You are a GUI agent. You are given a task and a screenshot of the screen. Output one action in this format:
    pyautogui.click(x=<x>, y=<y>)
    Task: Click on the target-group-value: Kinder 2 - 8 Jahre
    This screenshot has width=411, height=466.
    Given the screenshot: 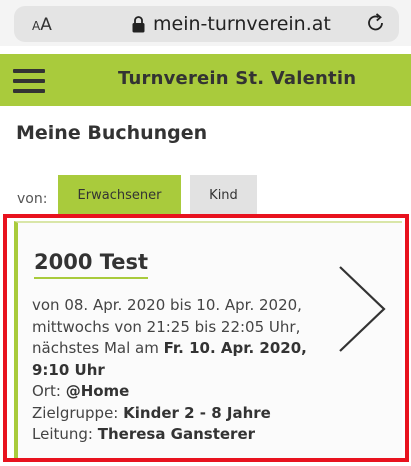 What is the action you would take?
    pyautogui.click(x=197, y=412)
    